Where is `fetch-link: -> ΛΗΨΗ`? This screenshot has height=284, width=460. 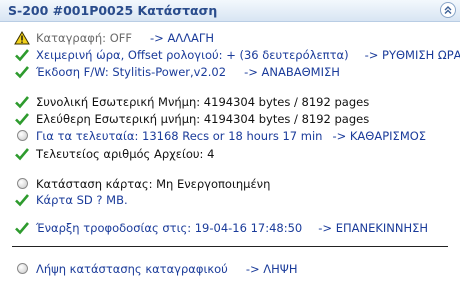
fetch-link: -> ΛΗΨΗ is located at coordinates (272, 269).